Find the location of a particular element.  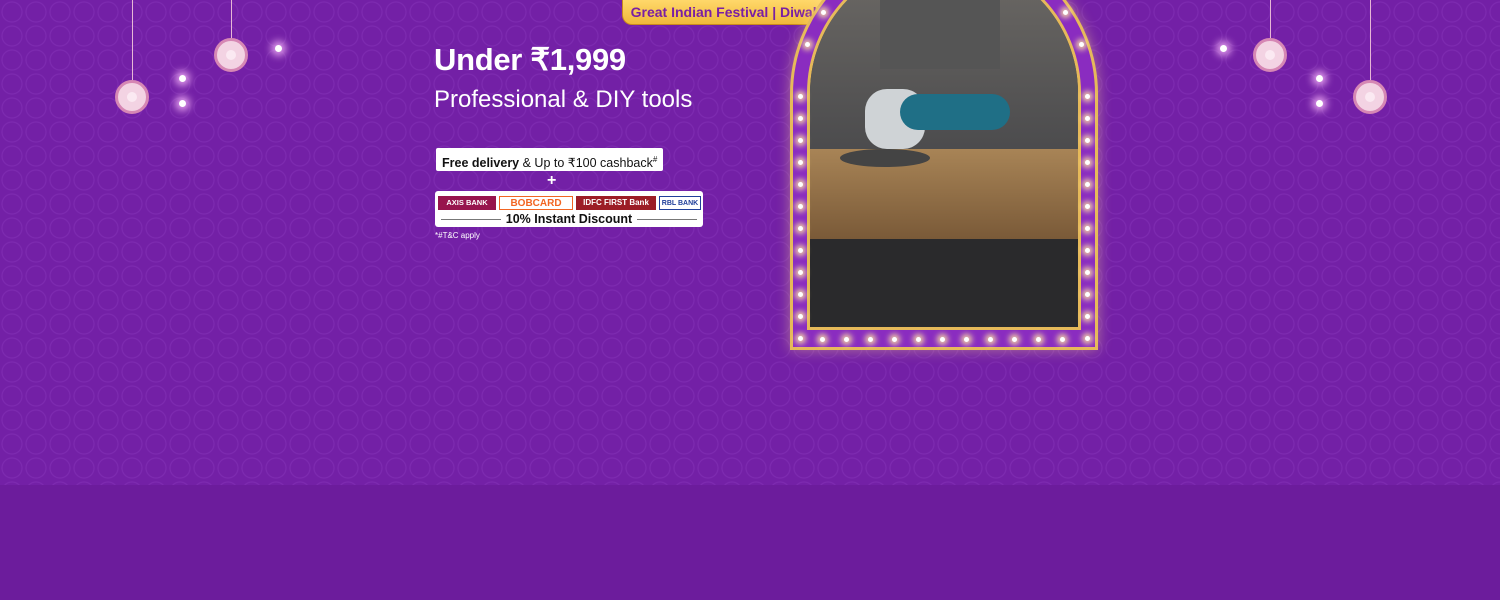

delivery-offer-text: & Up to ₹100 cashback is located at coordinates (586, 163).